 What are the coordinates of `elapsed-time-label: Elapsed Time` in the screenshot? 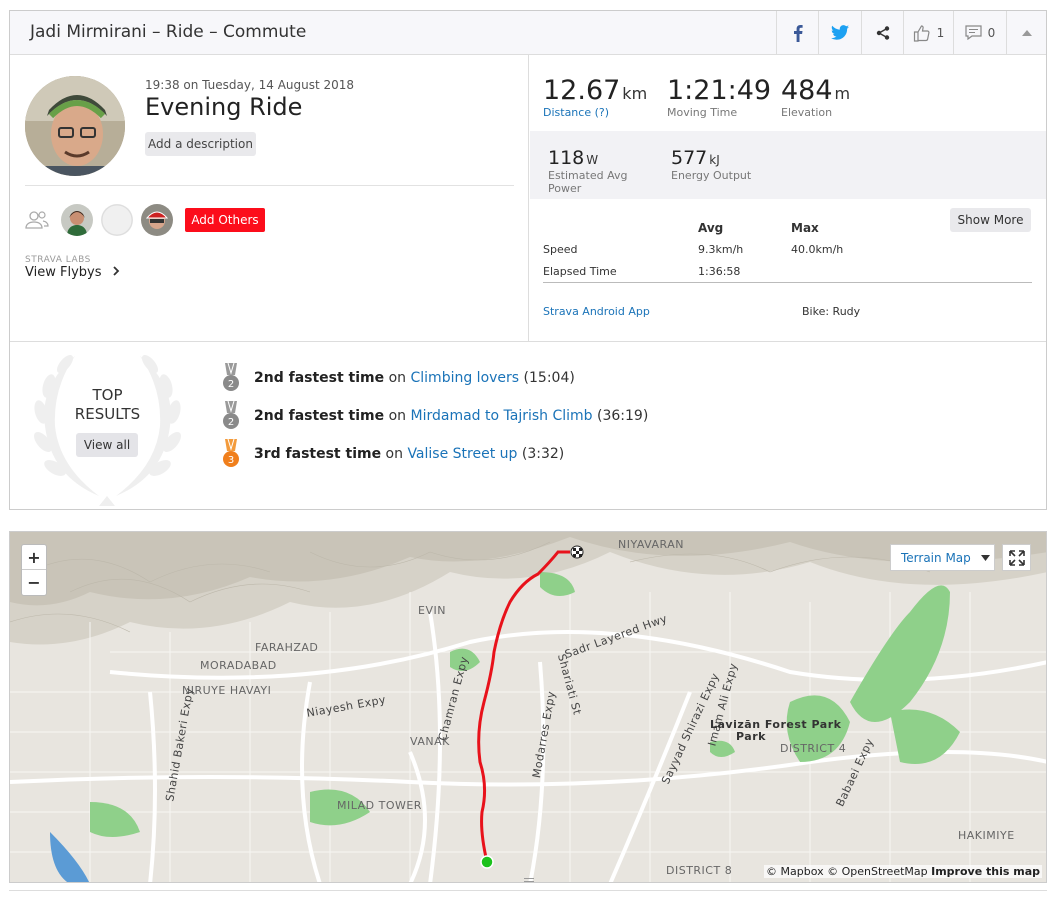 It's located at (580, 271).